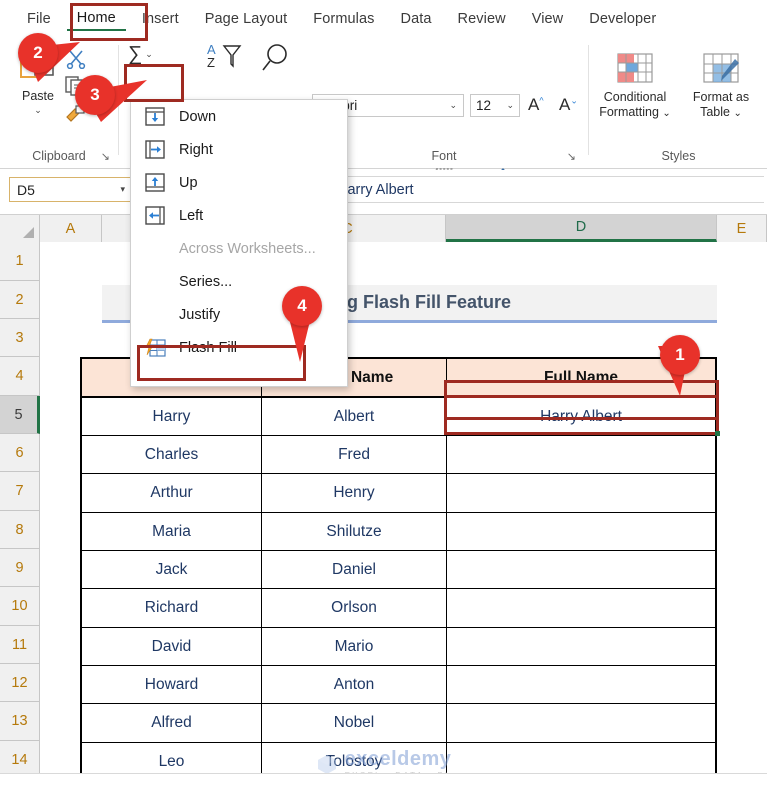  Describe the element at coordinates (39, 19) in the screenshot. I see `tab-file: File` at that location.